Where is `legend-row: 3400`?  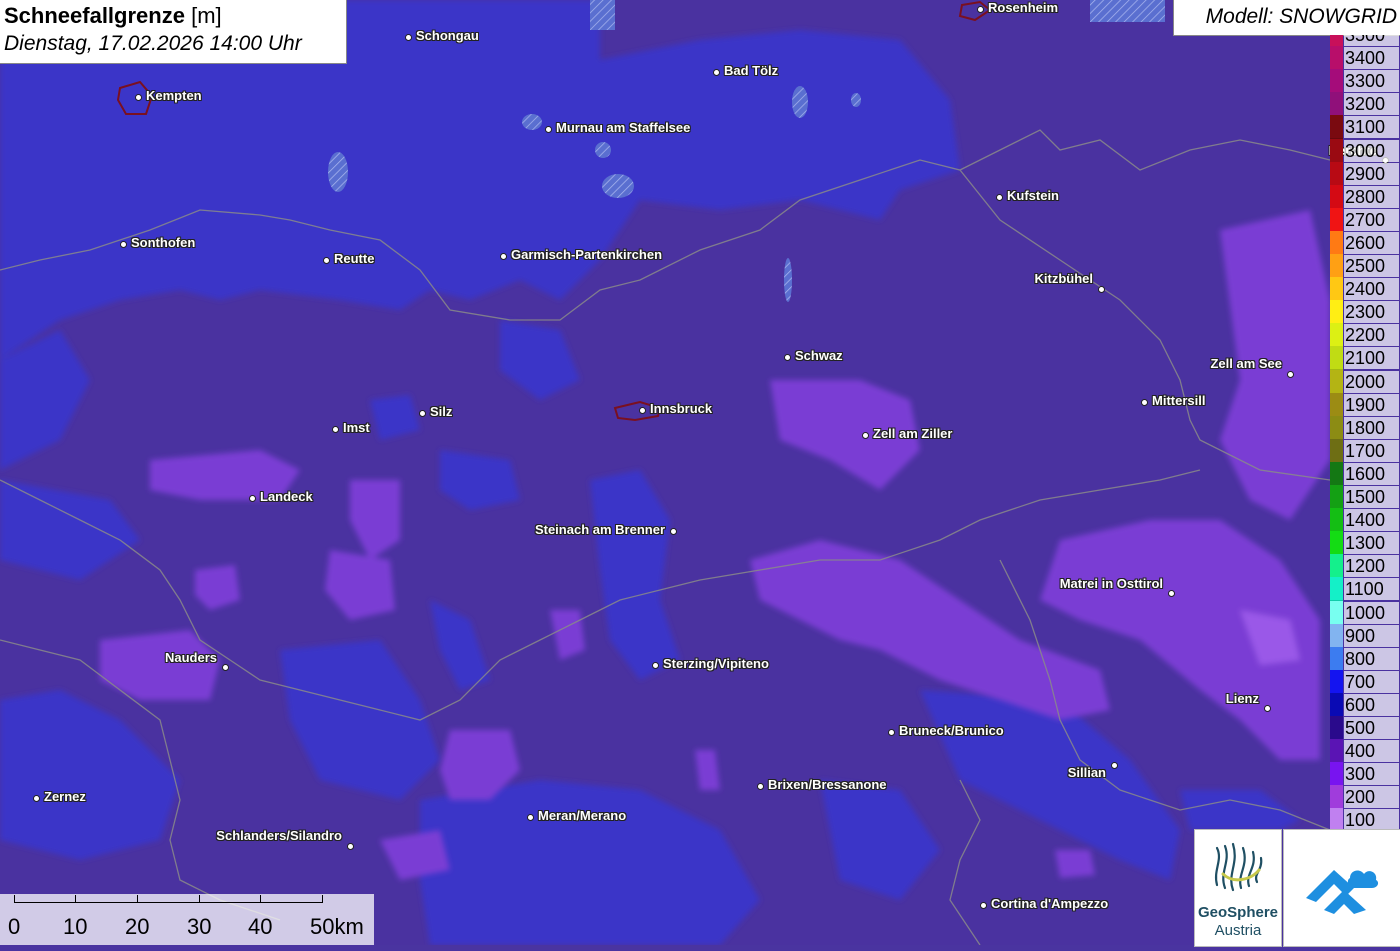
legend-row: 3400 is located at coordinates (1364, 58).